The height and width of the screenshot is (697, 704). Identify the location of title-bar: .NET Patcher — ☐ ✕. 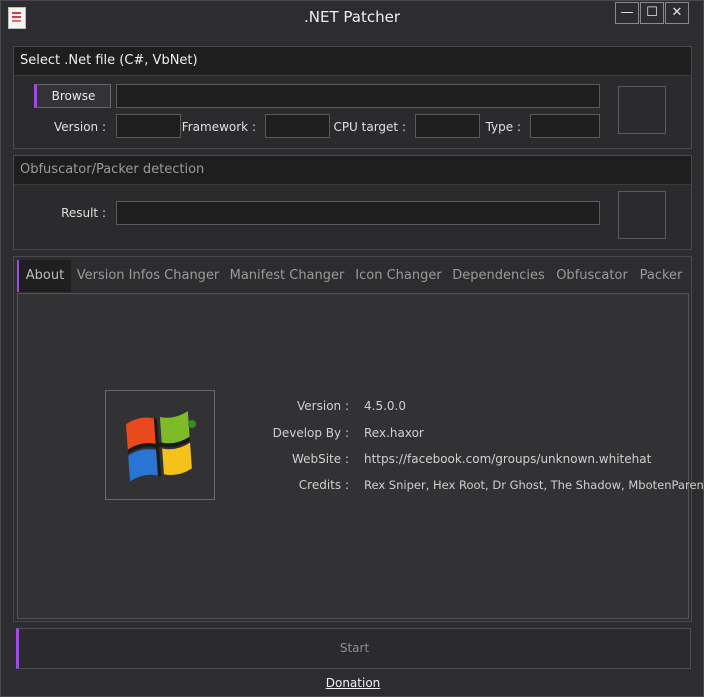
(352, 17).